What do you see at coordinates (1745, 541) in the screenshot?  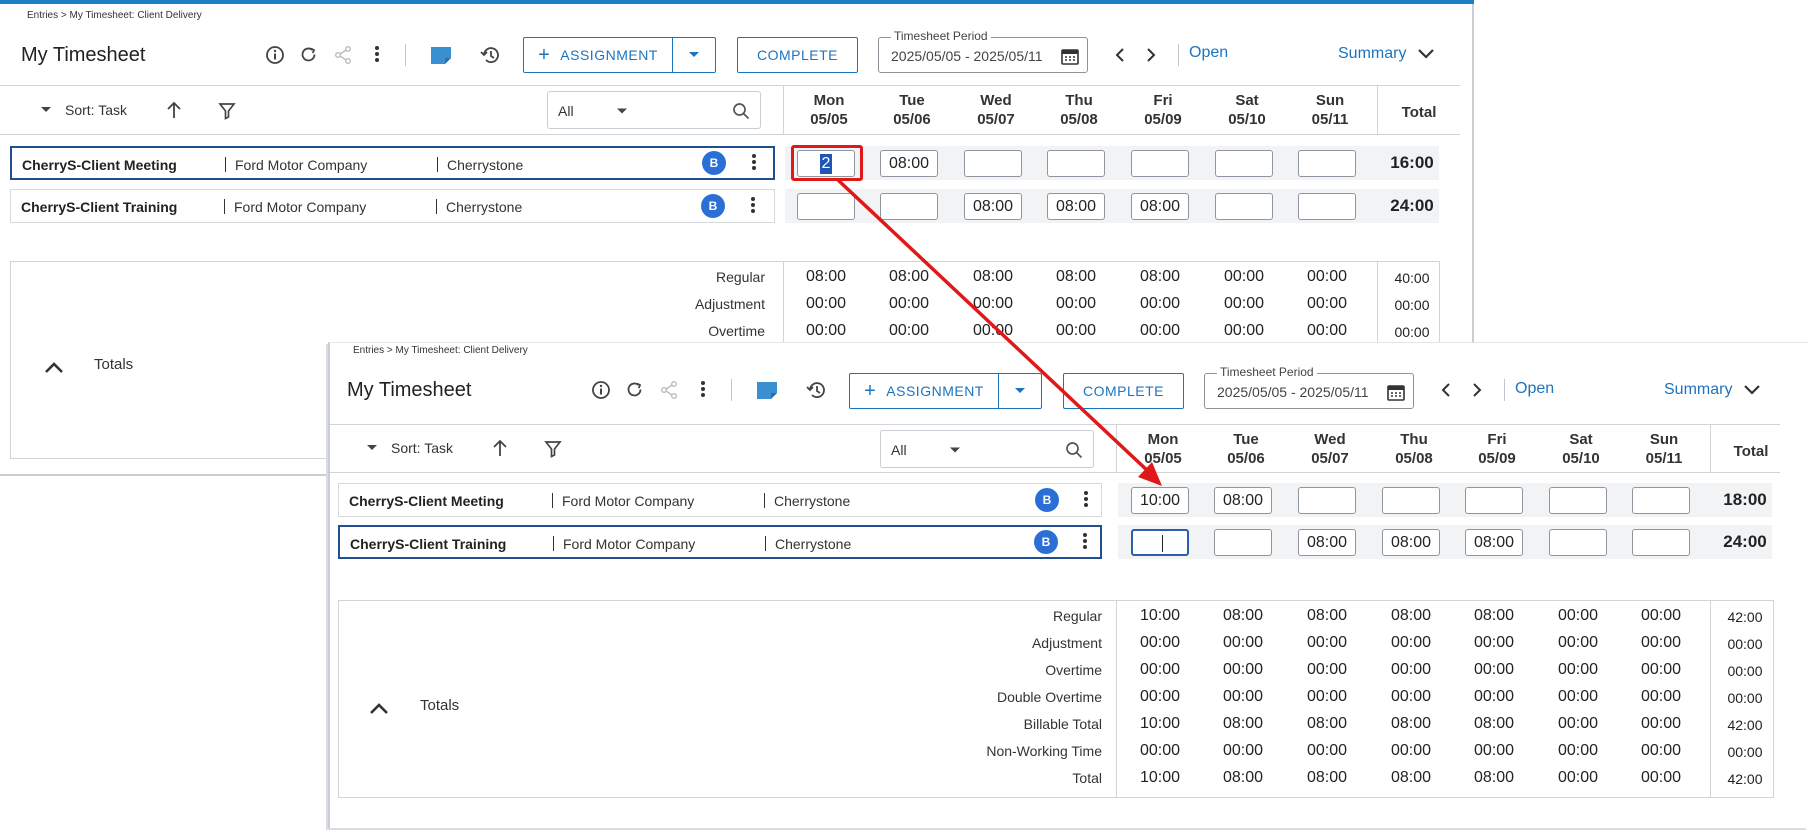 I see `row-total: 24:00` at bounding box center [1745, 541].